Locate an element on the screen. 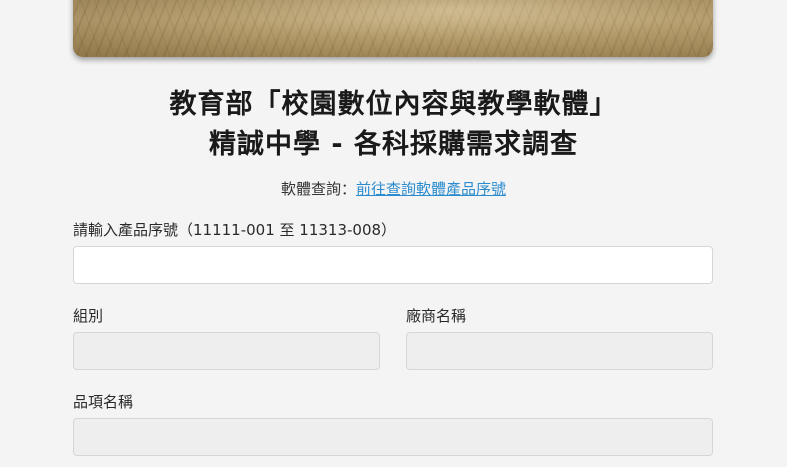 Image resolution: width=787 pixels, height=467 pixels. serial-label: 請輸入產品序號（11111-001 至 11313-008） is located at coordinates (235, 230).